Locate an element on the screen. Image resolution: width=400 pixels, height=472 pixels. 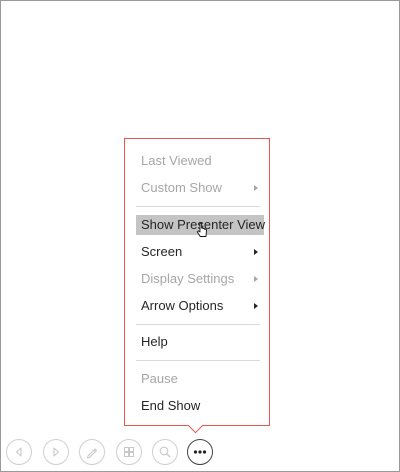
see-all-slides-button is located at coordinates (129, 452).